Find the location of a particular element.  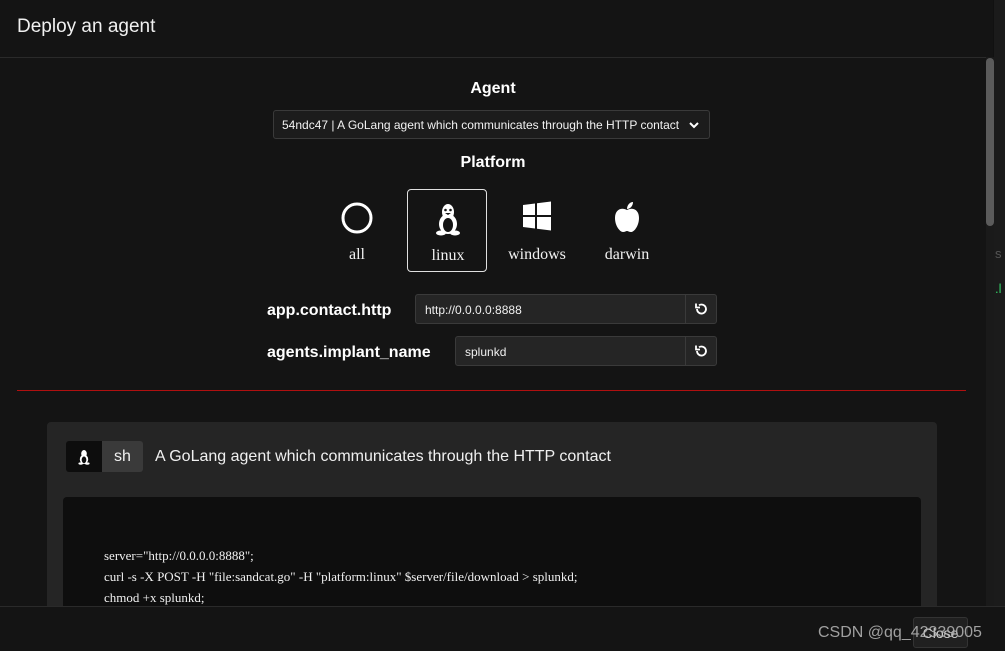

platform-option-linux: linux is located at coordinates (447, 230).